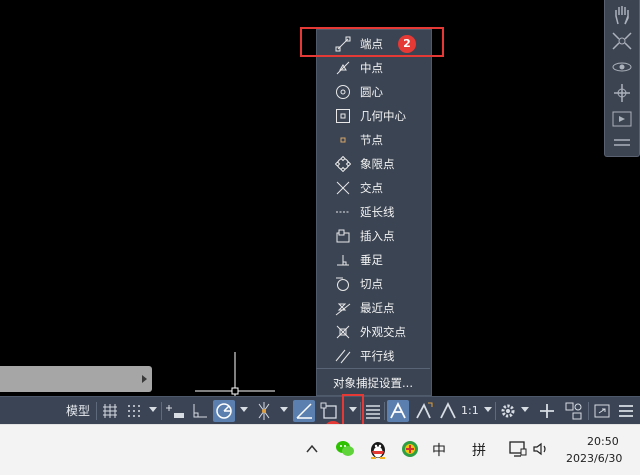 The width and height of the screenshot is (640, 475). What do you see at coordinates (110, 411) in the screenshot?
I see `grid-icon` at bounding box center [110, 411].